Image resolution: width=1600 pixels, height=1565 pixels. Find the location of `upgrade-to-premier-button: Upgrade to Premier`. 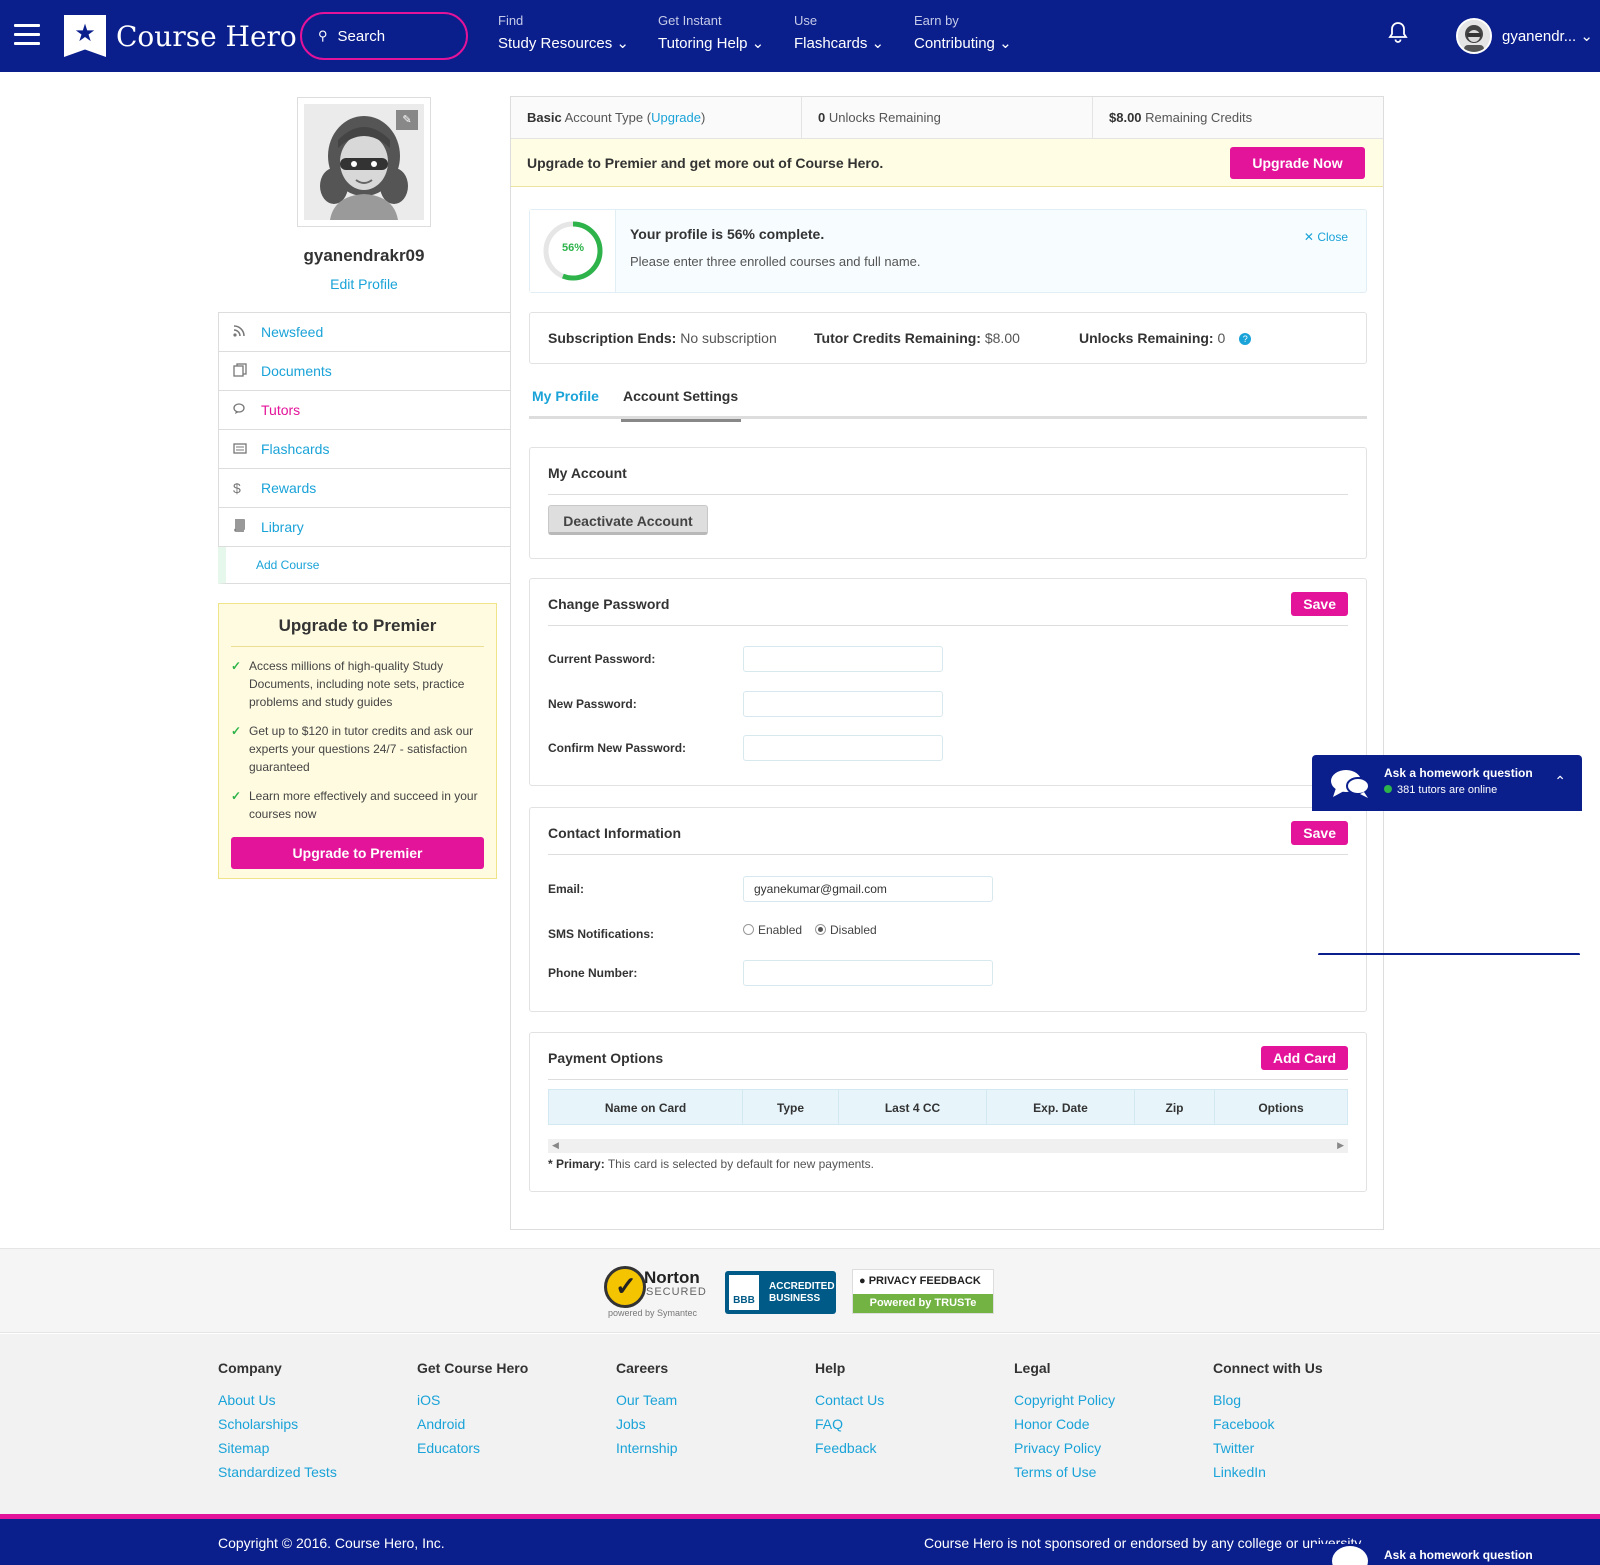

upgrade-to-premier-button: Upgrade to Premier is located at coordinates (357, 853).